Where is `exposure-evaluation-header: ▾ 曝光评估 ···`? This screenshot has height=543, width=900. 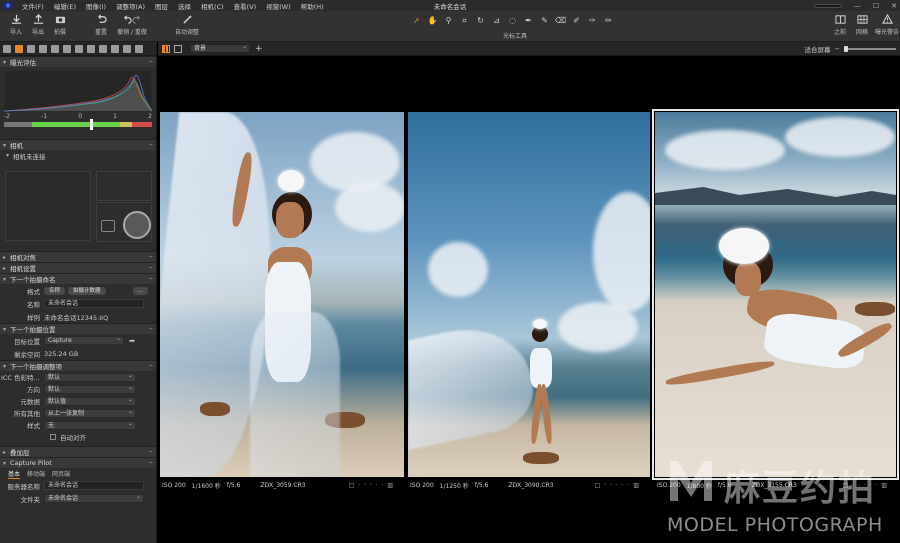
exposure-evaluation-header: ▾ 曝光评估 ··· is located at coordinates (78, 61).